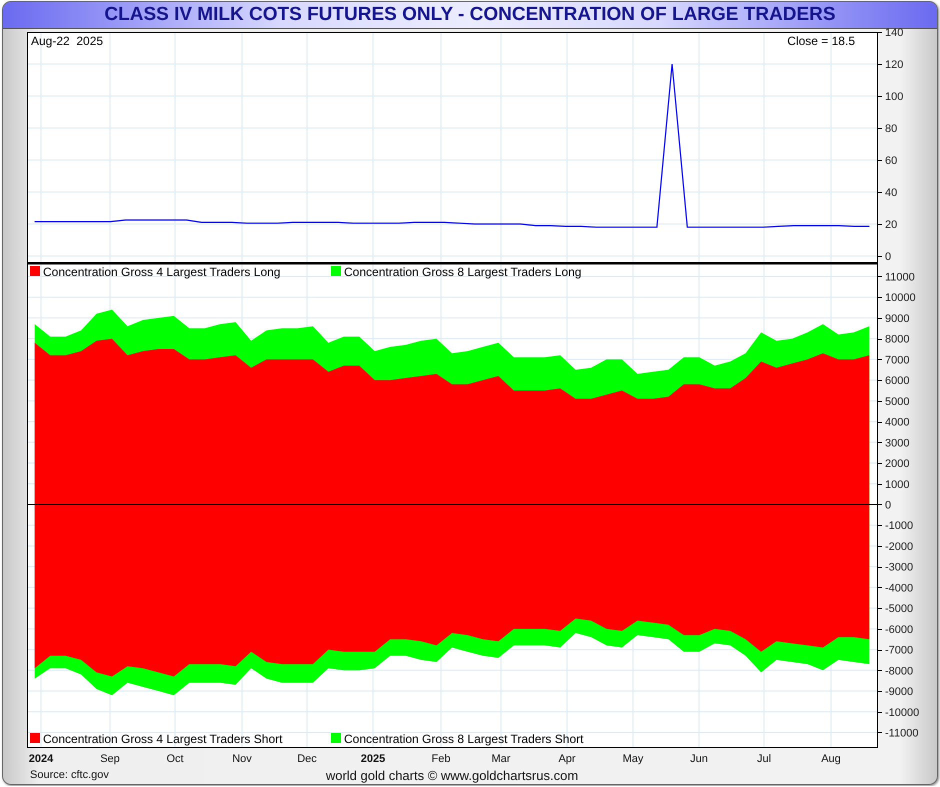 The width and height of the screenshot is (940, 787). What do you see at coordinates (41, 759) in the screenshot?
I see `month-label: 2024` at bounding box center [41, 759].